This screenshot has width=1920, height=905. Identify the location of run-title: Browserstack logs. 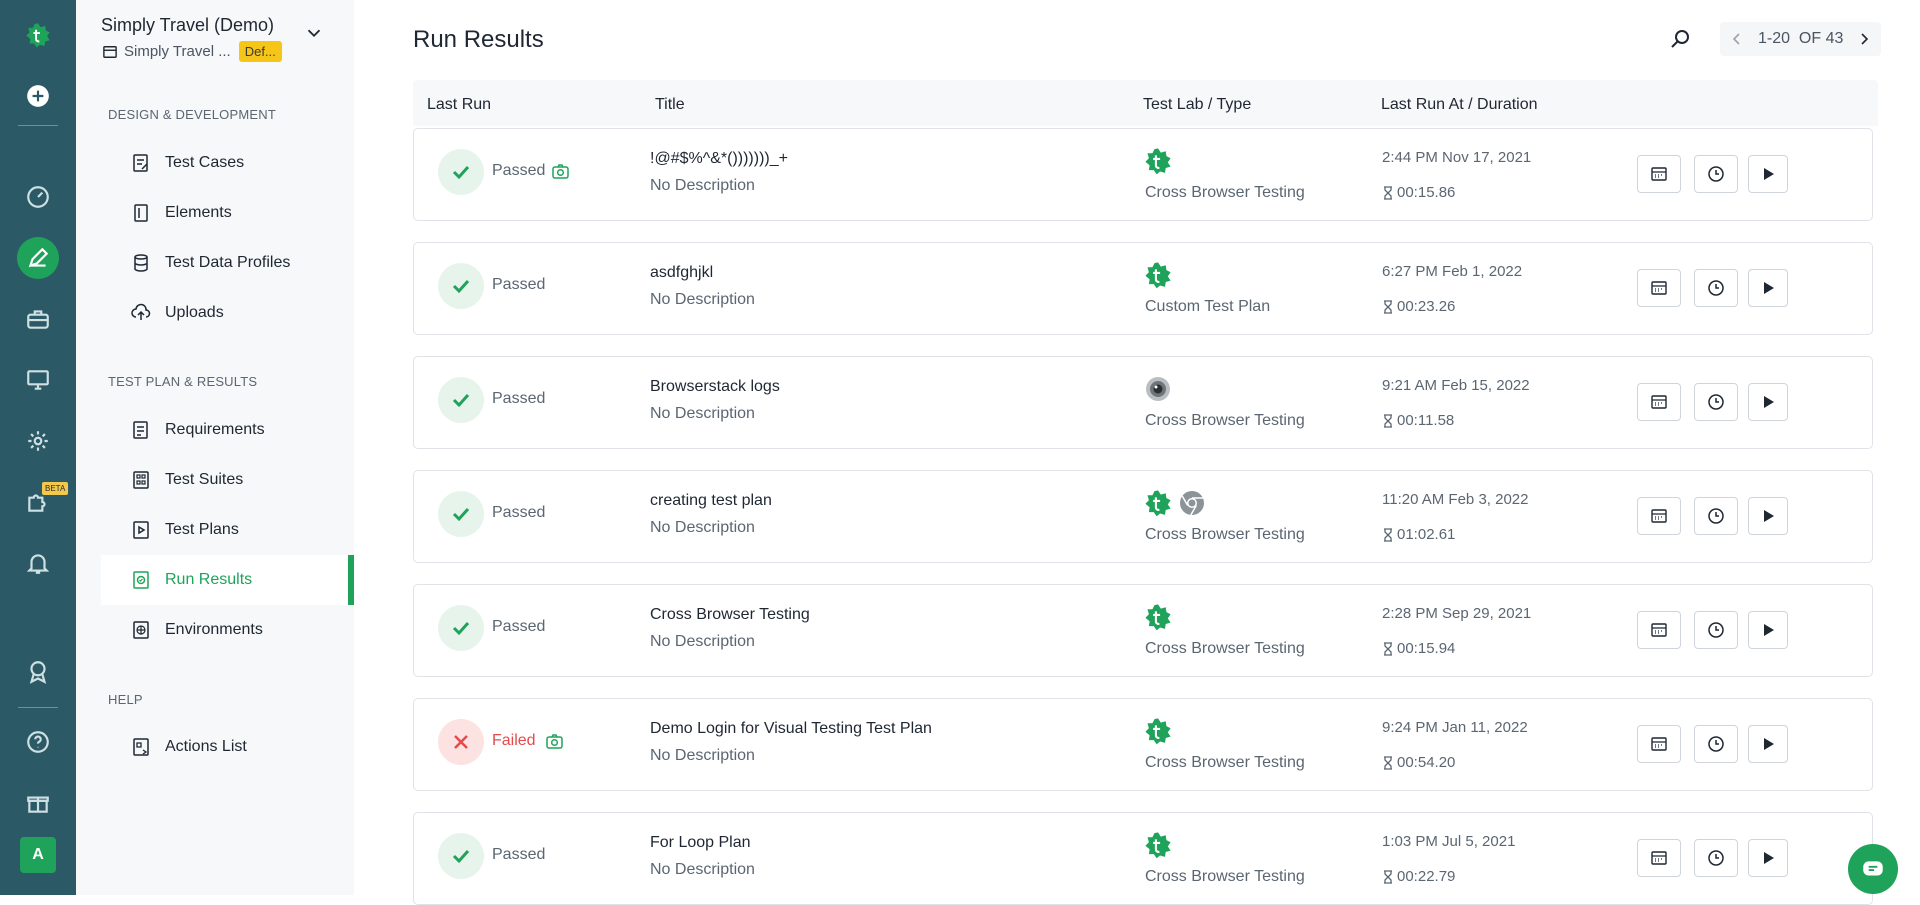
(715, 387).